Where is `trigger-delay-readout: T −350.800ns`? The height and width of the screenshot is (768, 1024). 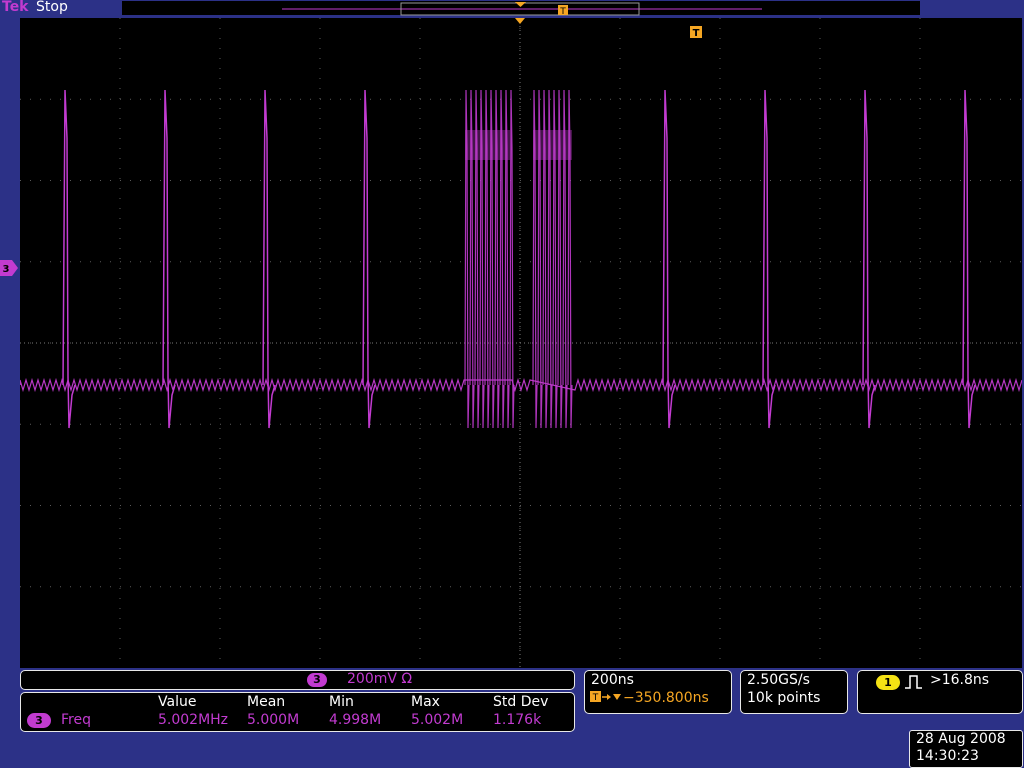
trigger-delay-readout: T −350.800ns is located at coordinates (649, 698).